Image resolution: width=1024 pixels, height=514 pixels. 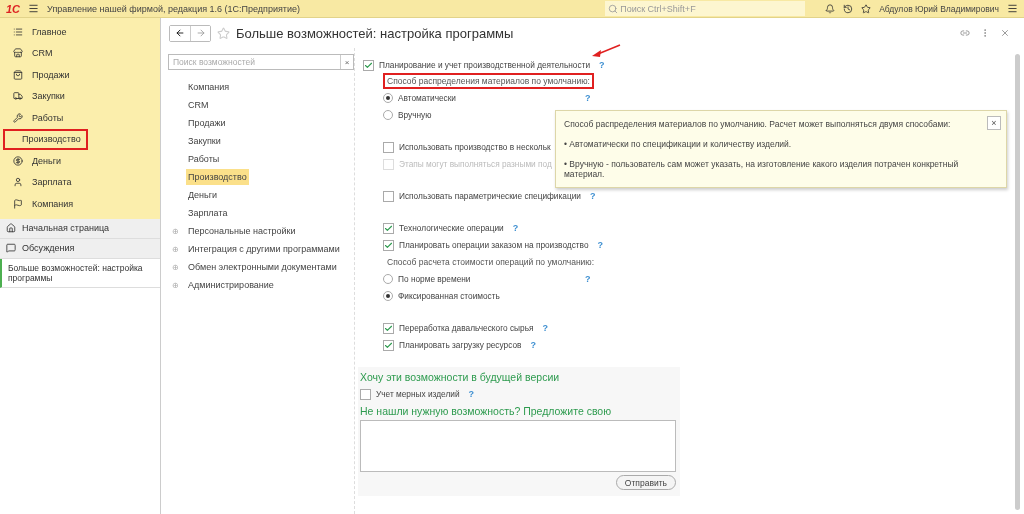 What do you see at coordinates (80, 204) in the screenshot?
I see `section-item: Компания` at bounding box center [80, 204].